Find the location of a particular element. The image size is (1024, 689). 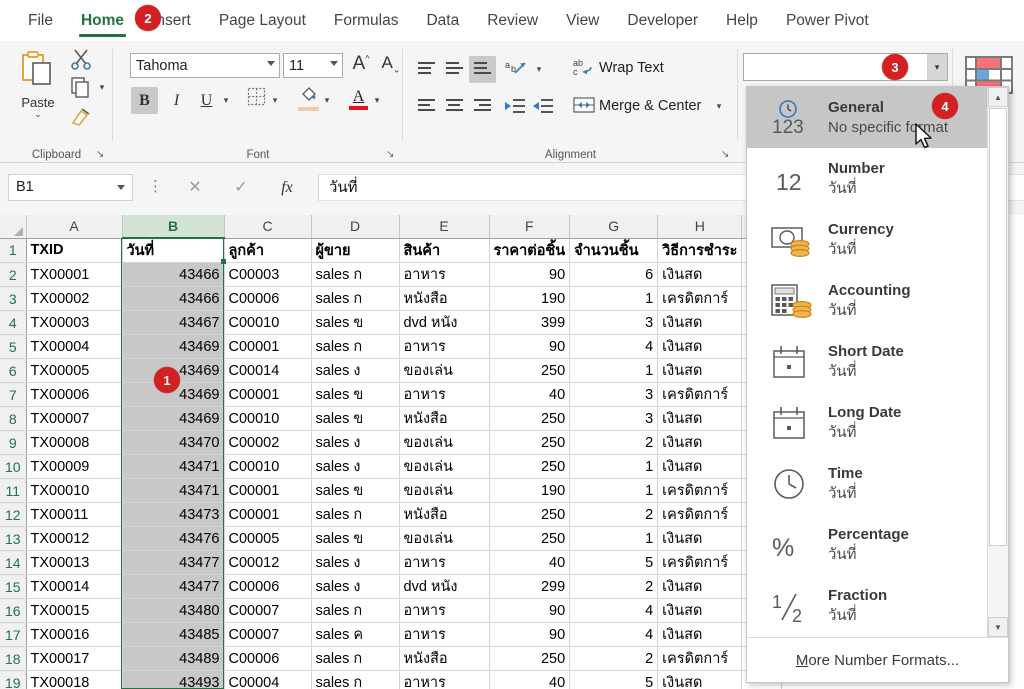

cell-A11: TX00010 is located at coordinates (74, 490).